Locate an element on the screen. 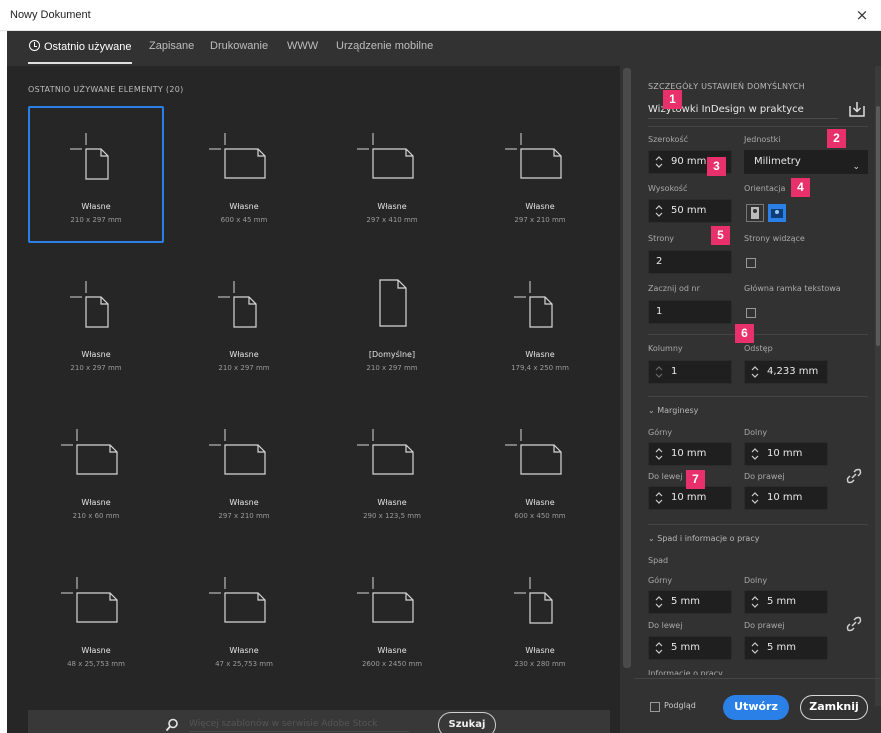  divider is located at coordinates (758, 126).